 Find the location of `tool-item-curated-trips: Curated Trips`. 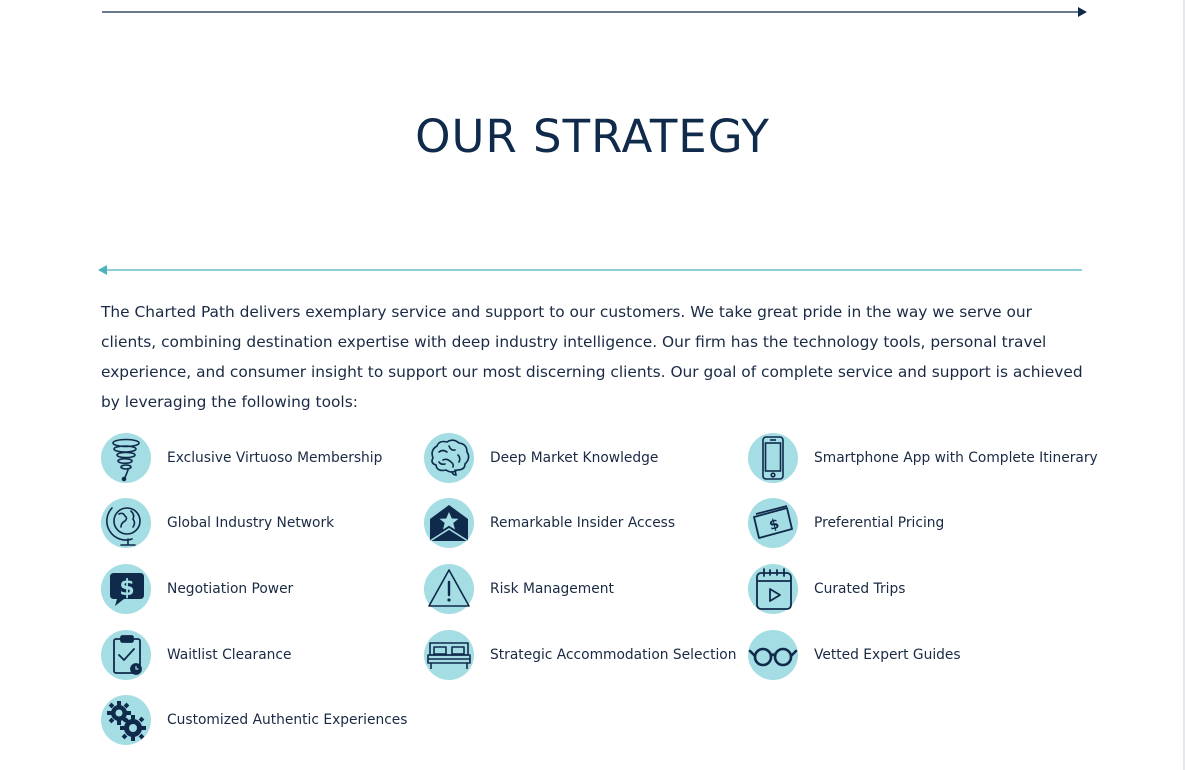

tool-item-curated-trips: Curated Trips is located at coordinates (826, 589).